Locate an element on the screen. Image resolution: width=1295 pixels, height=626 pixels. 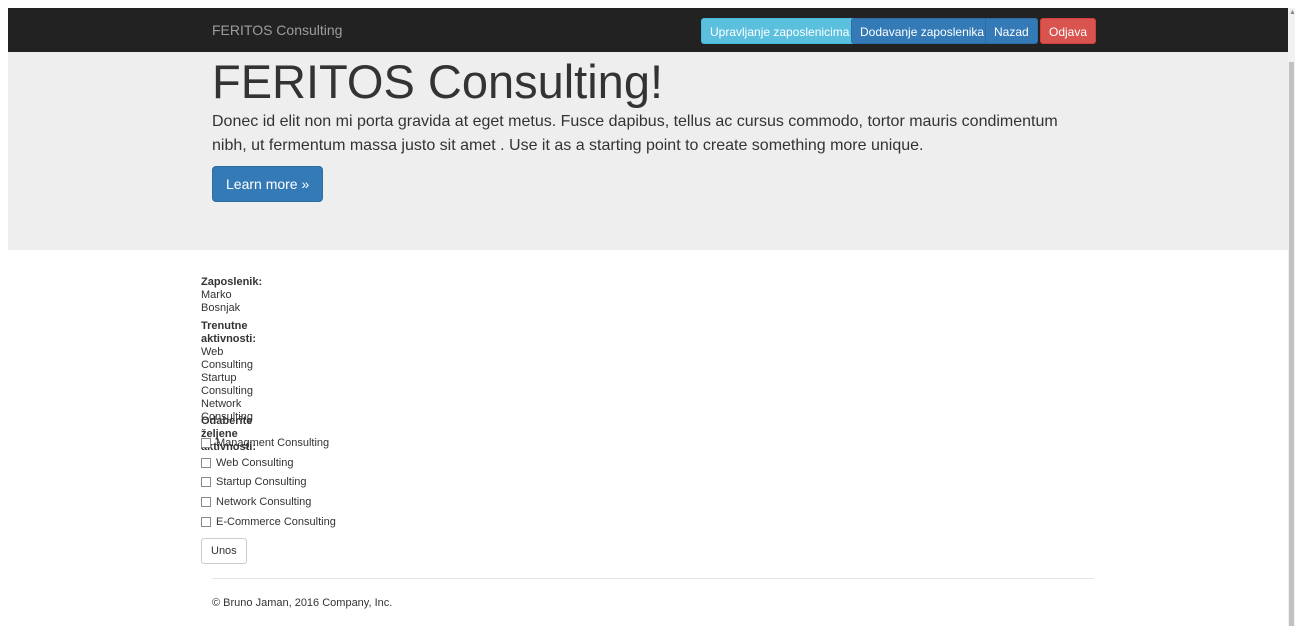
activity-option-label: Startup Consulting is located at coordinates (261, 481).